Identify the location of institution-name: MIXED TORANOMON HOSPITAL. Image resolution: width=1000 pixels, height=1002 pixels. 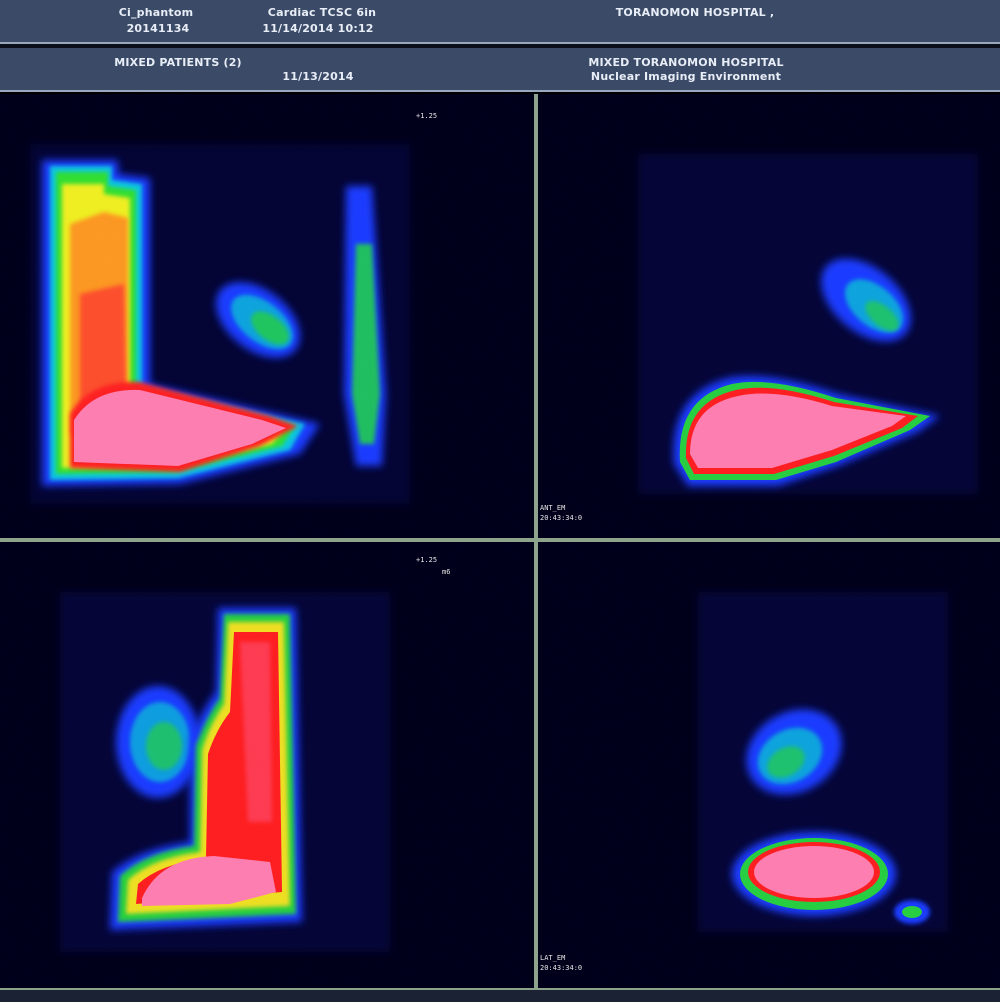
(686, 62).